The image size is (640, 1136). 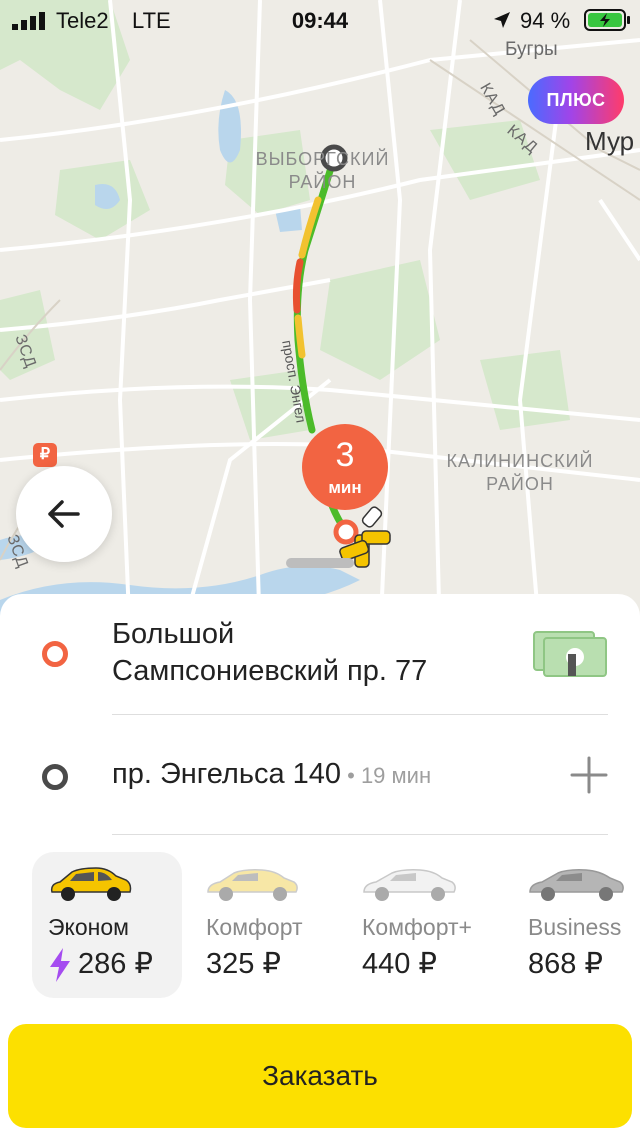 I want to click on tariff-name: Эконом, so click(x=88, y=927).